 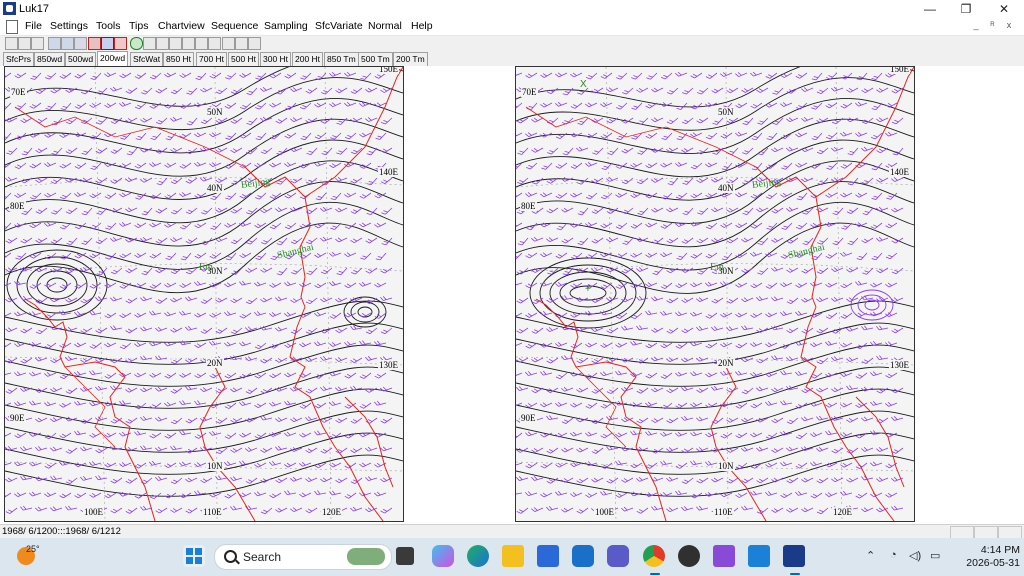 I want to click on menu-tools: Tools, so click(x=108, y=26).